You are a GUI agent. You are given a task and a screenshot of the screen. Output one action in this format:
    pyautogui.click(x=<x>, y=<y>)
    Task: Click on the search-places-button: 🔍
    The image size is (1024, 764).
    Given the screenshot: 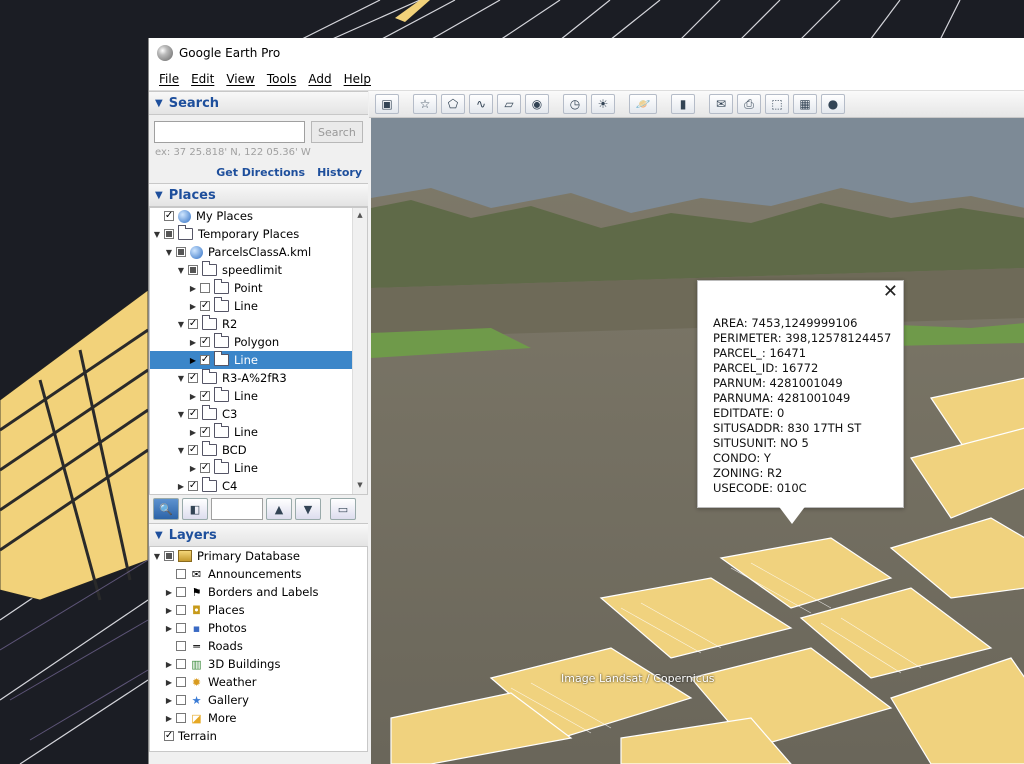 What is the action you would take?
    pyautogui.click(x=166, y=509)
    